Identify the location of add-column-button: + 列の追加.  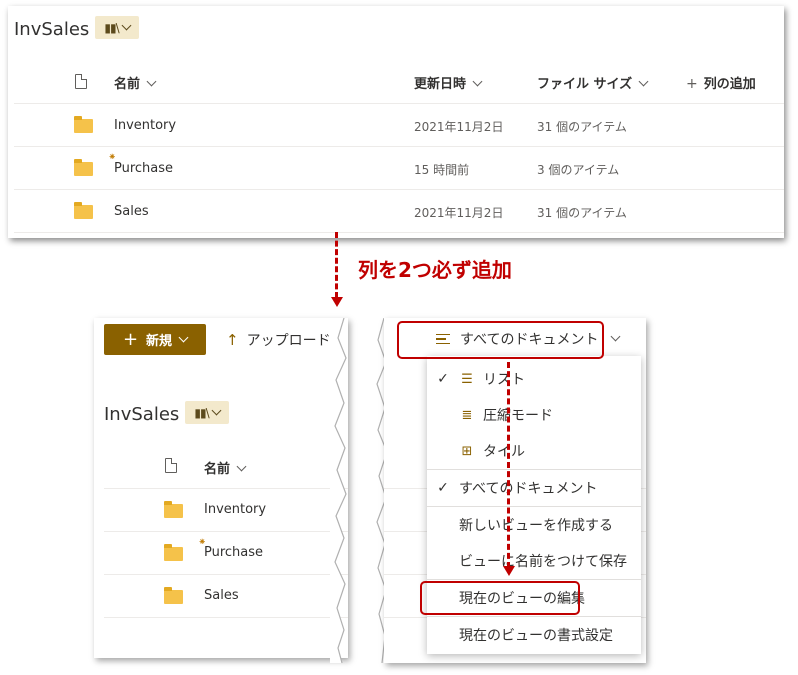
(721, 82).